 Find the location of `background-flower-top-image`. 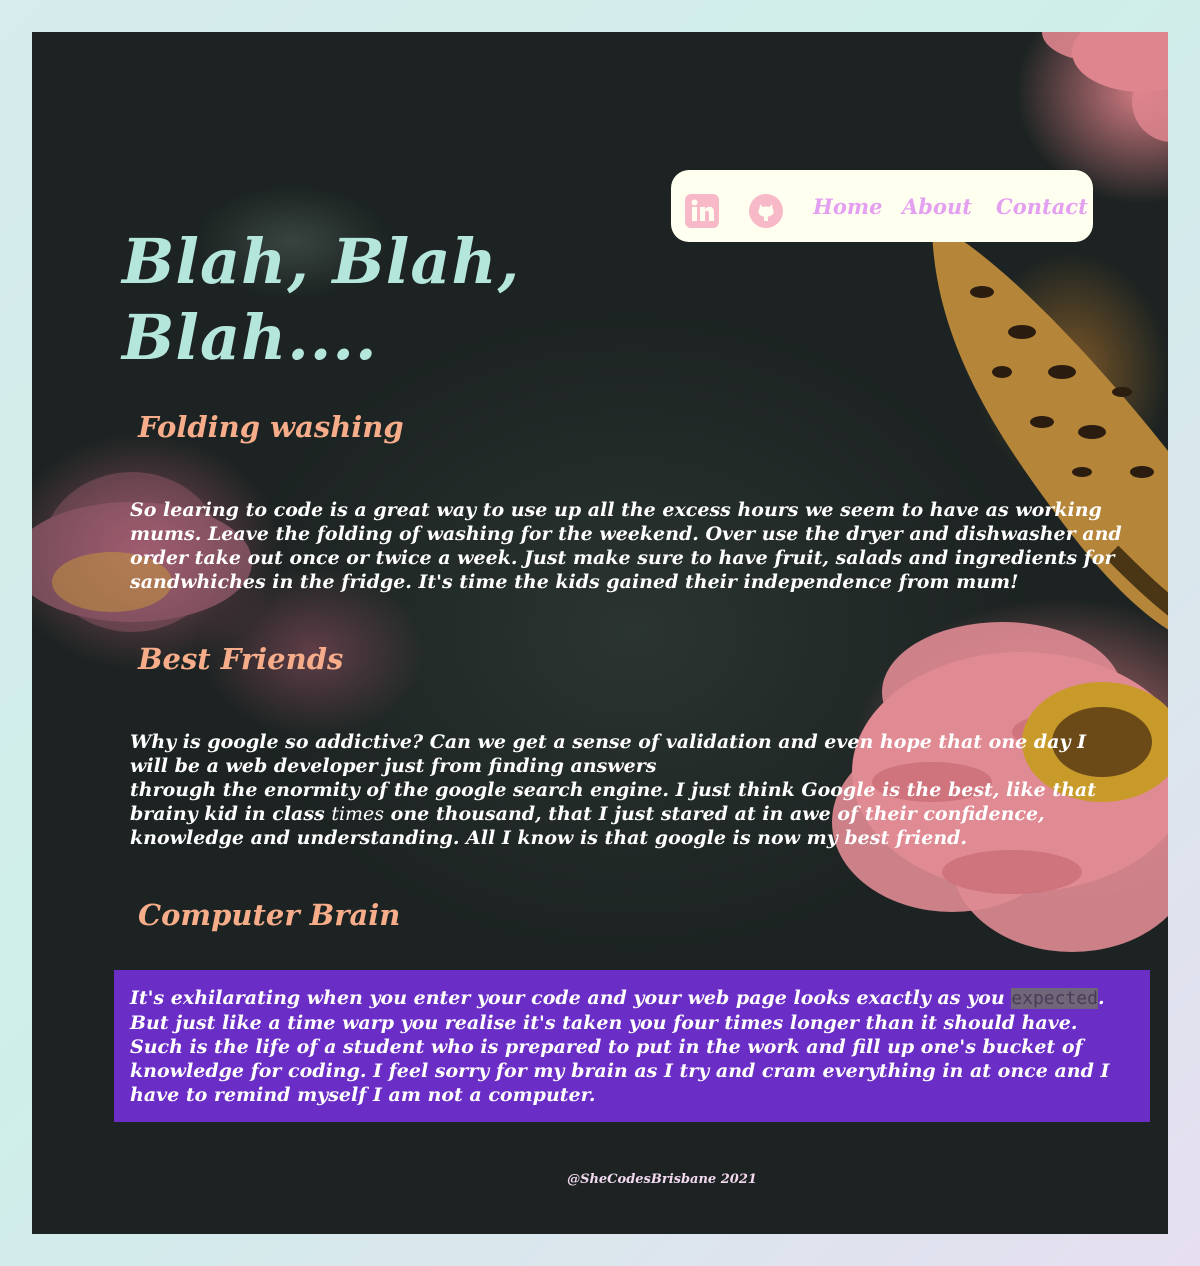

background-flower-top-image is located at coordinates (1105, 87).